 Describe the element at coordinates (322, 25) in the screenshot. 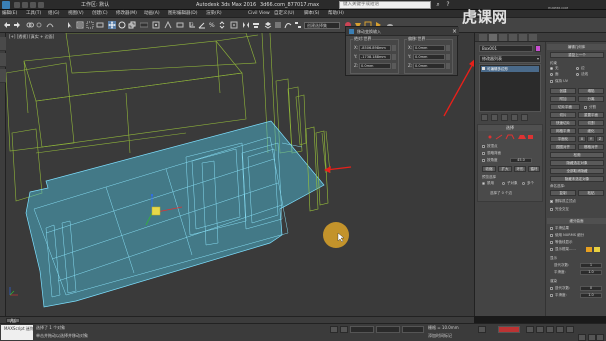

I see `named-selection-set-field: 创建选择集` at that location.